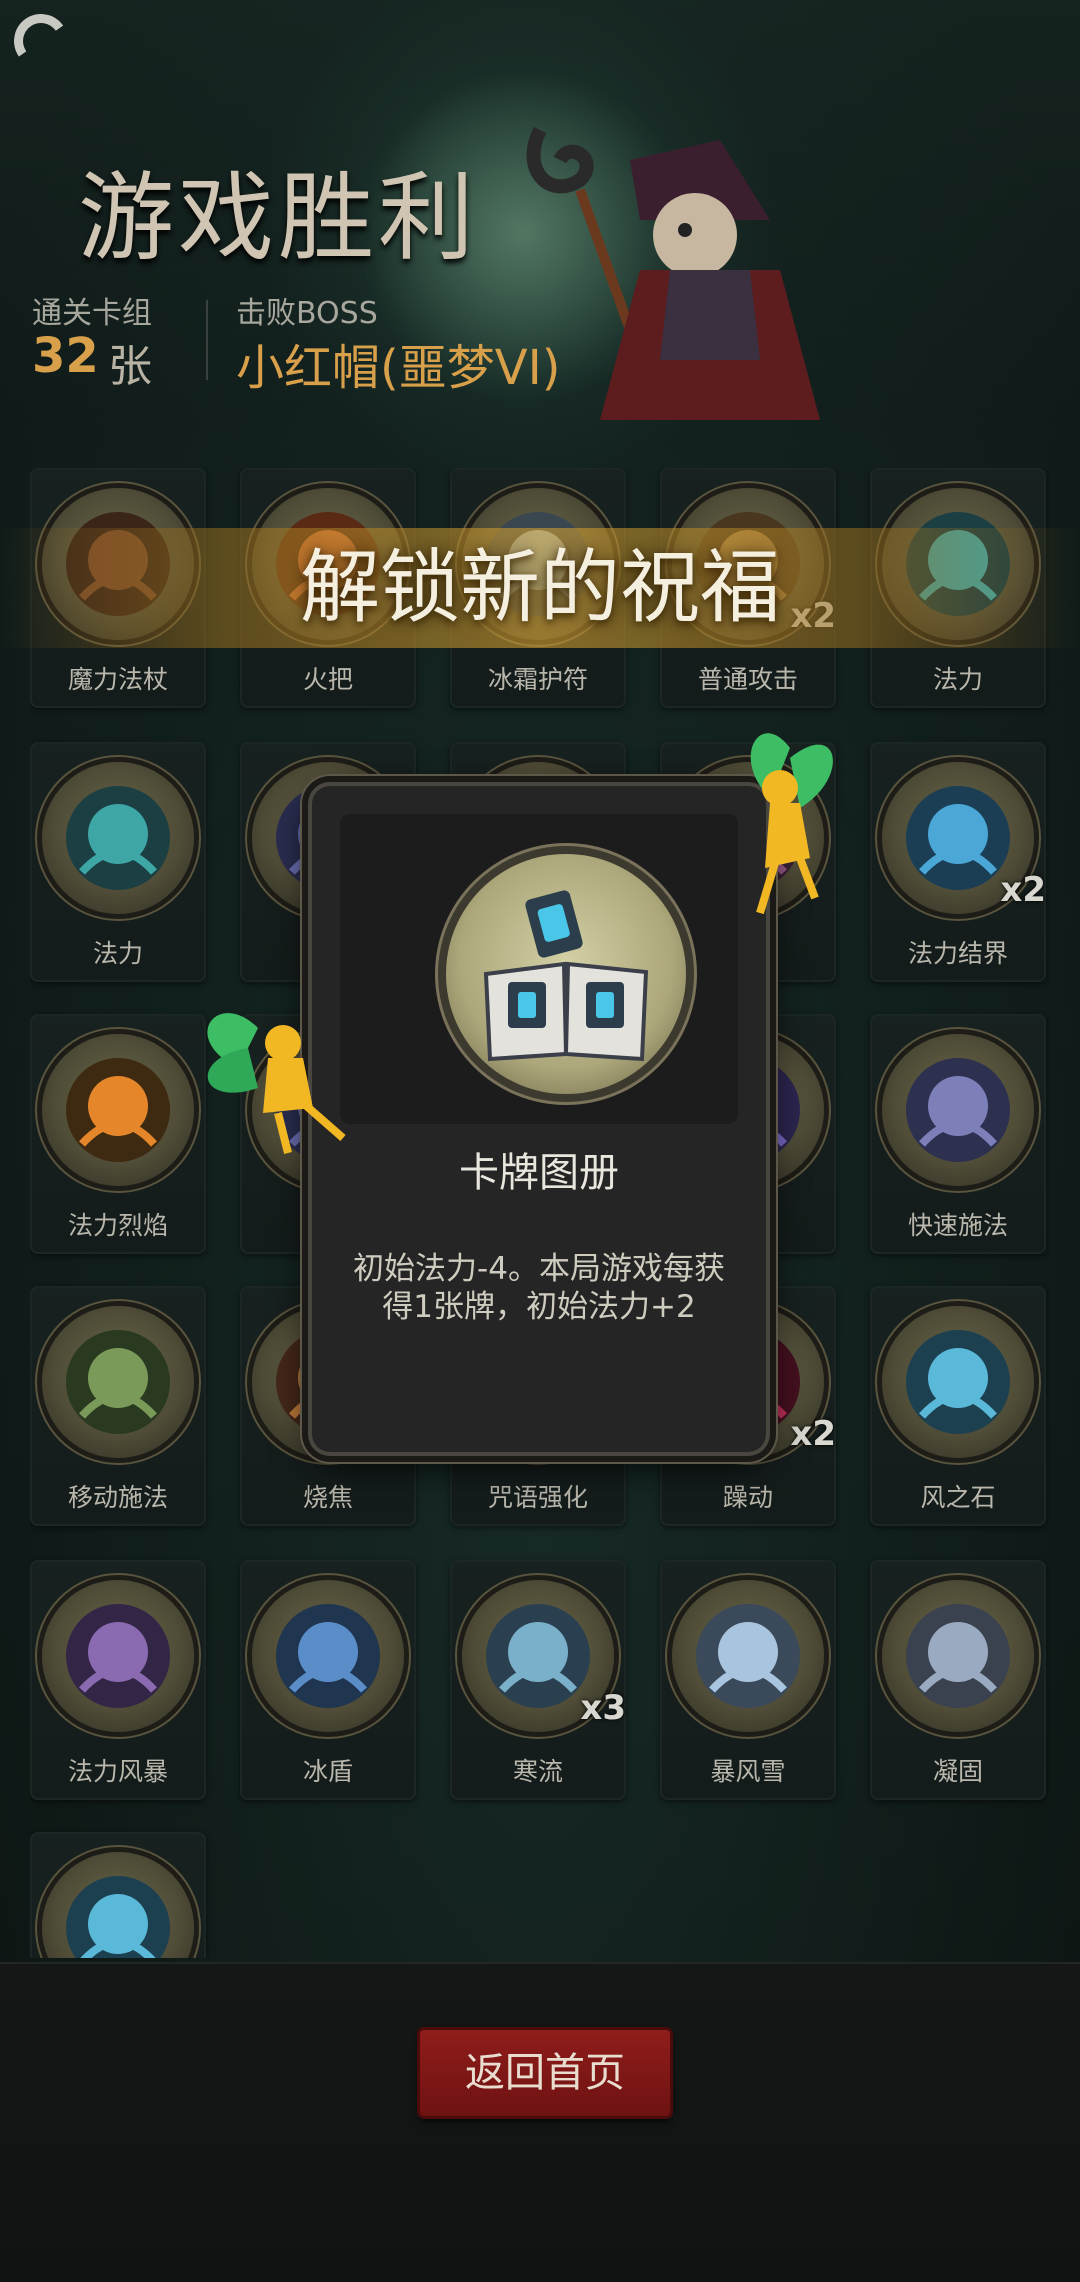 The height and width of the screenshot is (2282, 1080). I want to click on card-label: 寒流, so click(537, 1771).